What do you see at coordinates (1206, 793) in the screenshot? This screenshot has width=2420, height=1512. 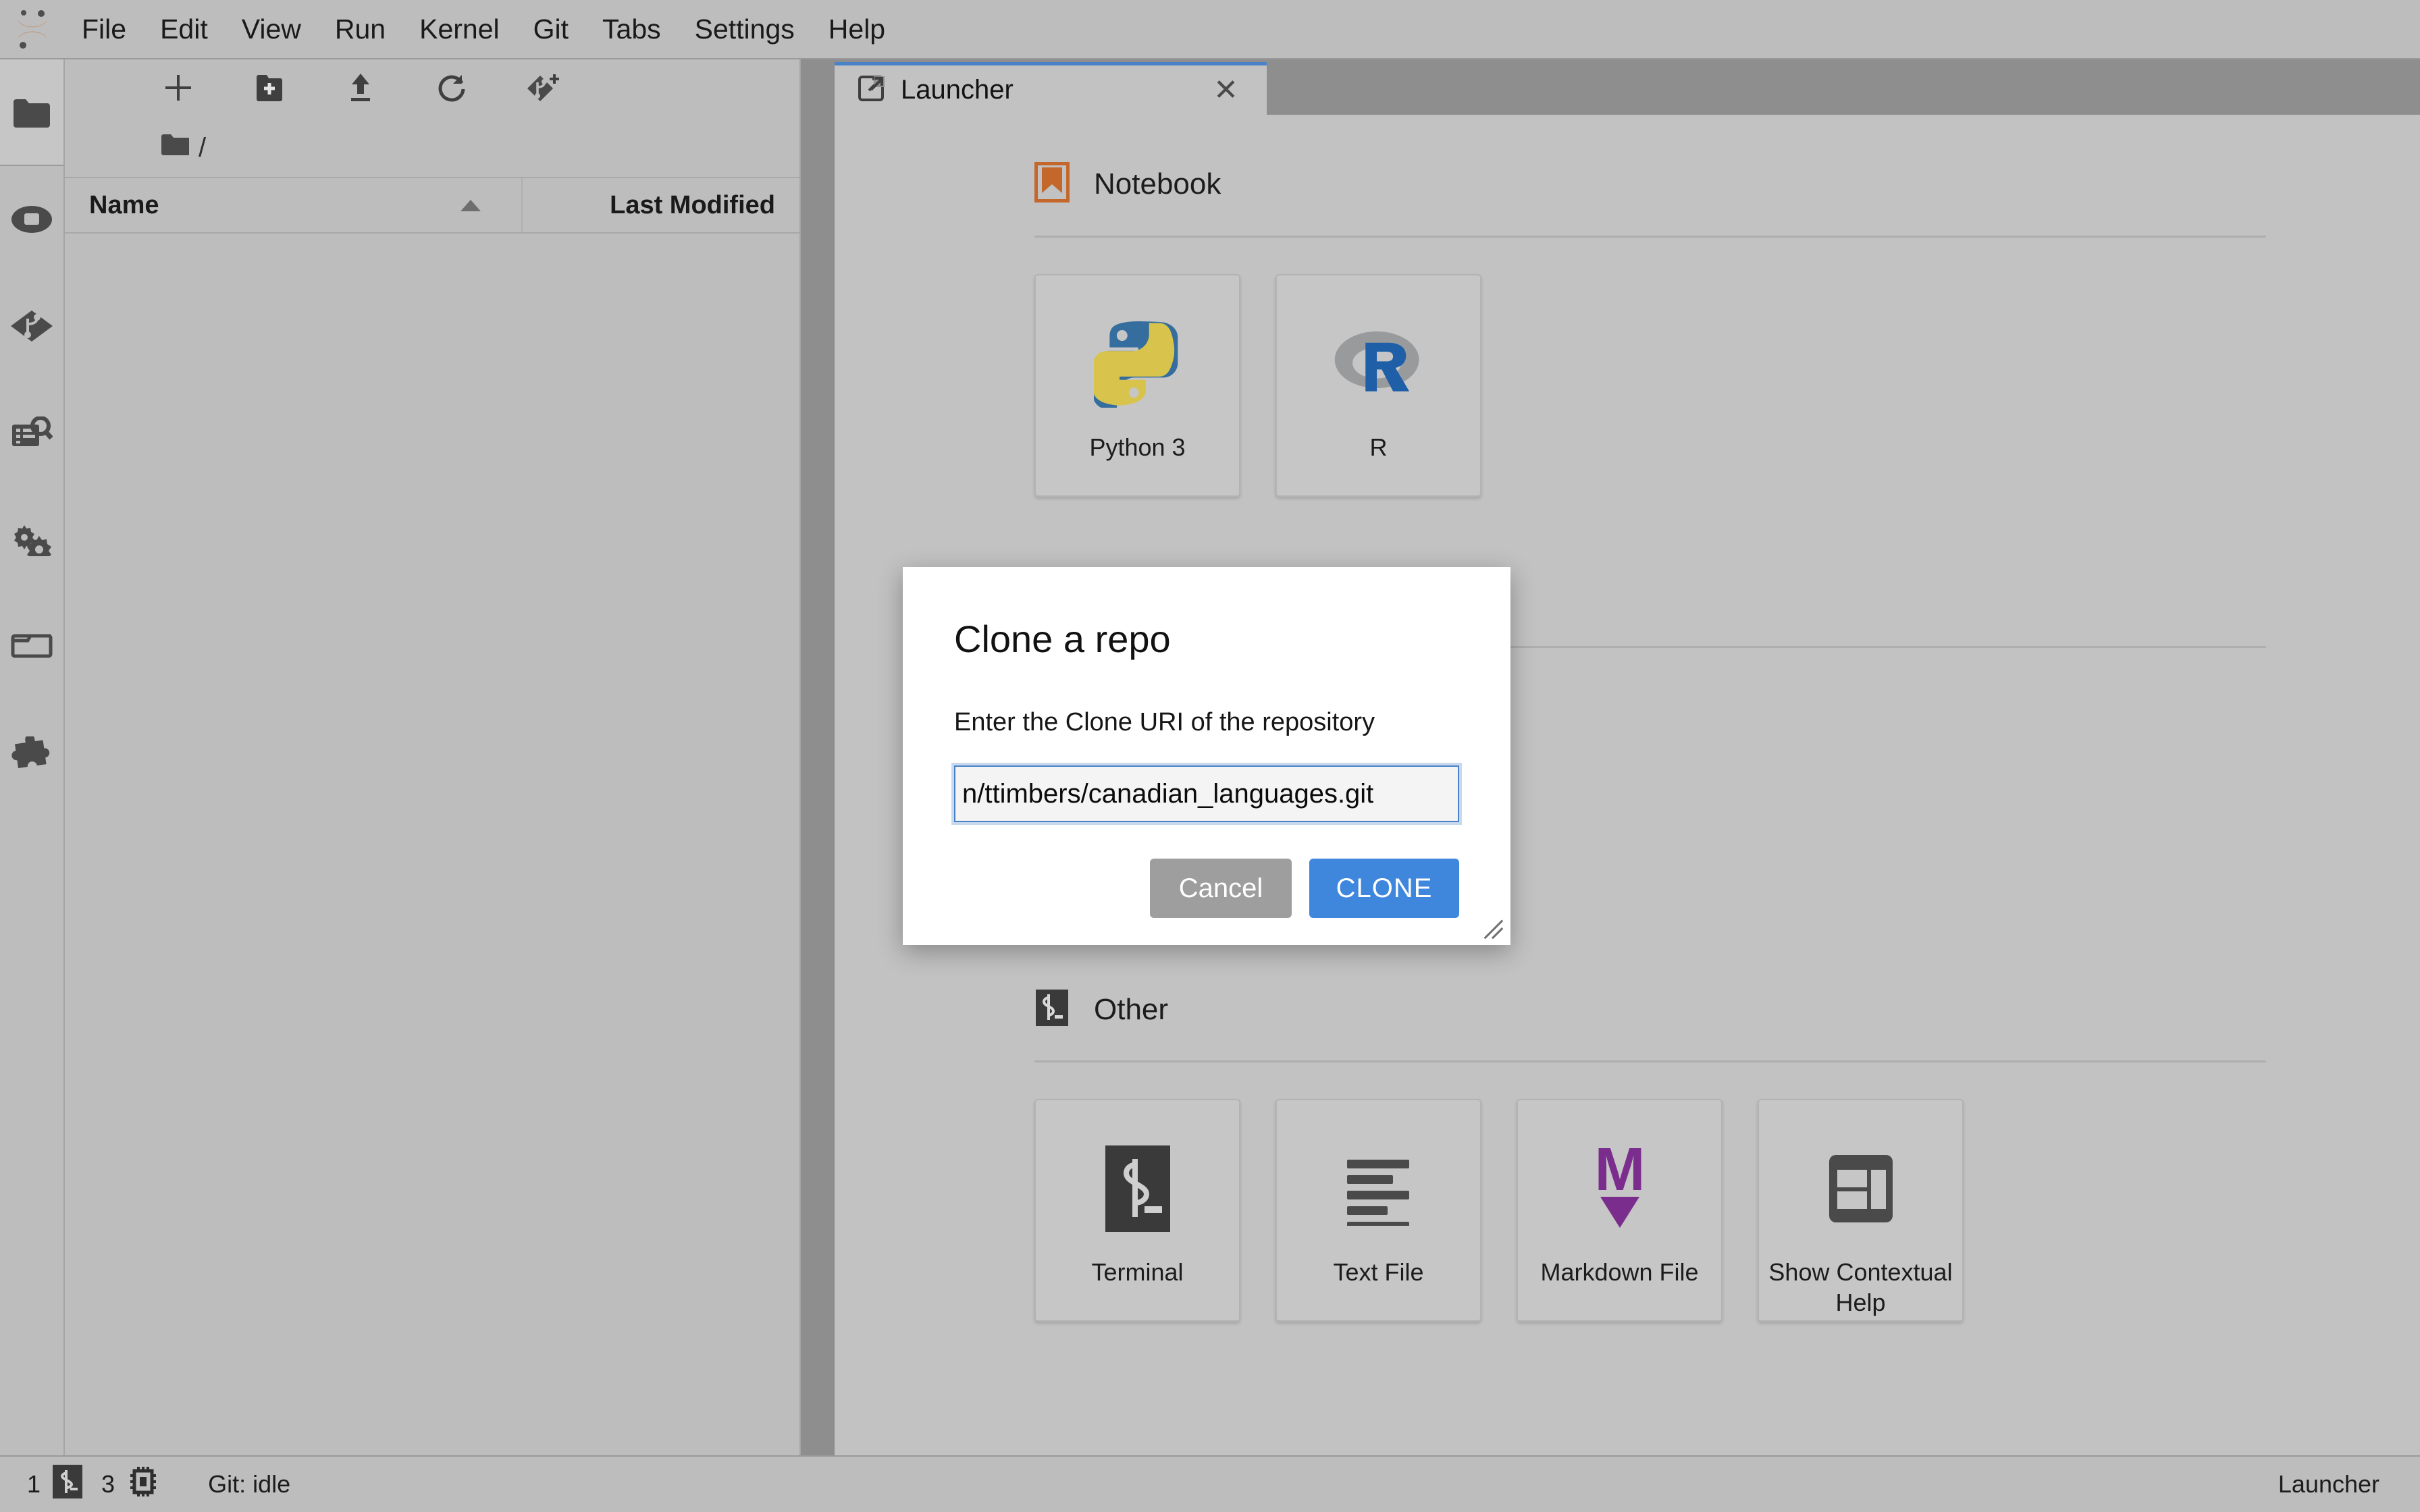 I see `clone-uri-input` at bounding box center [1206, 793].